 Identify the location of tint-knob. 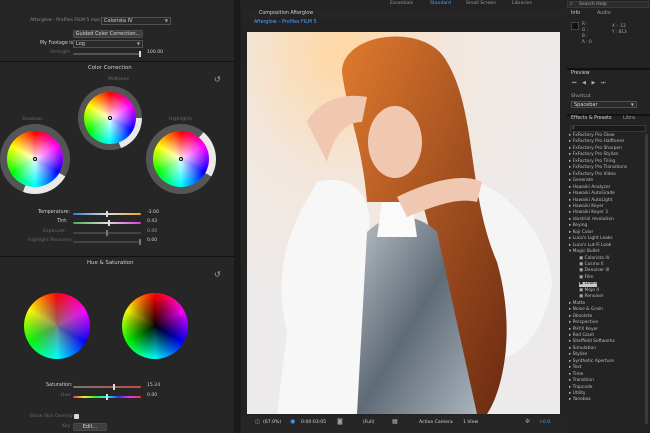
(109, 223).